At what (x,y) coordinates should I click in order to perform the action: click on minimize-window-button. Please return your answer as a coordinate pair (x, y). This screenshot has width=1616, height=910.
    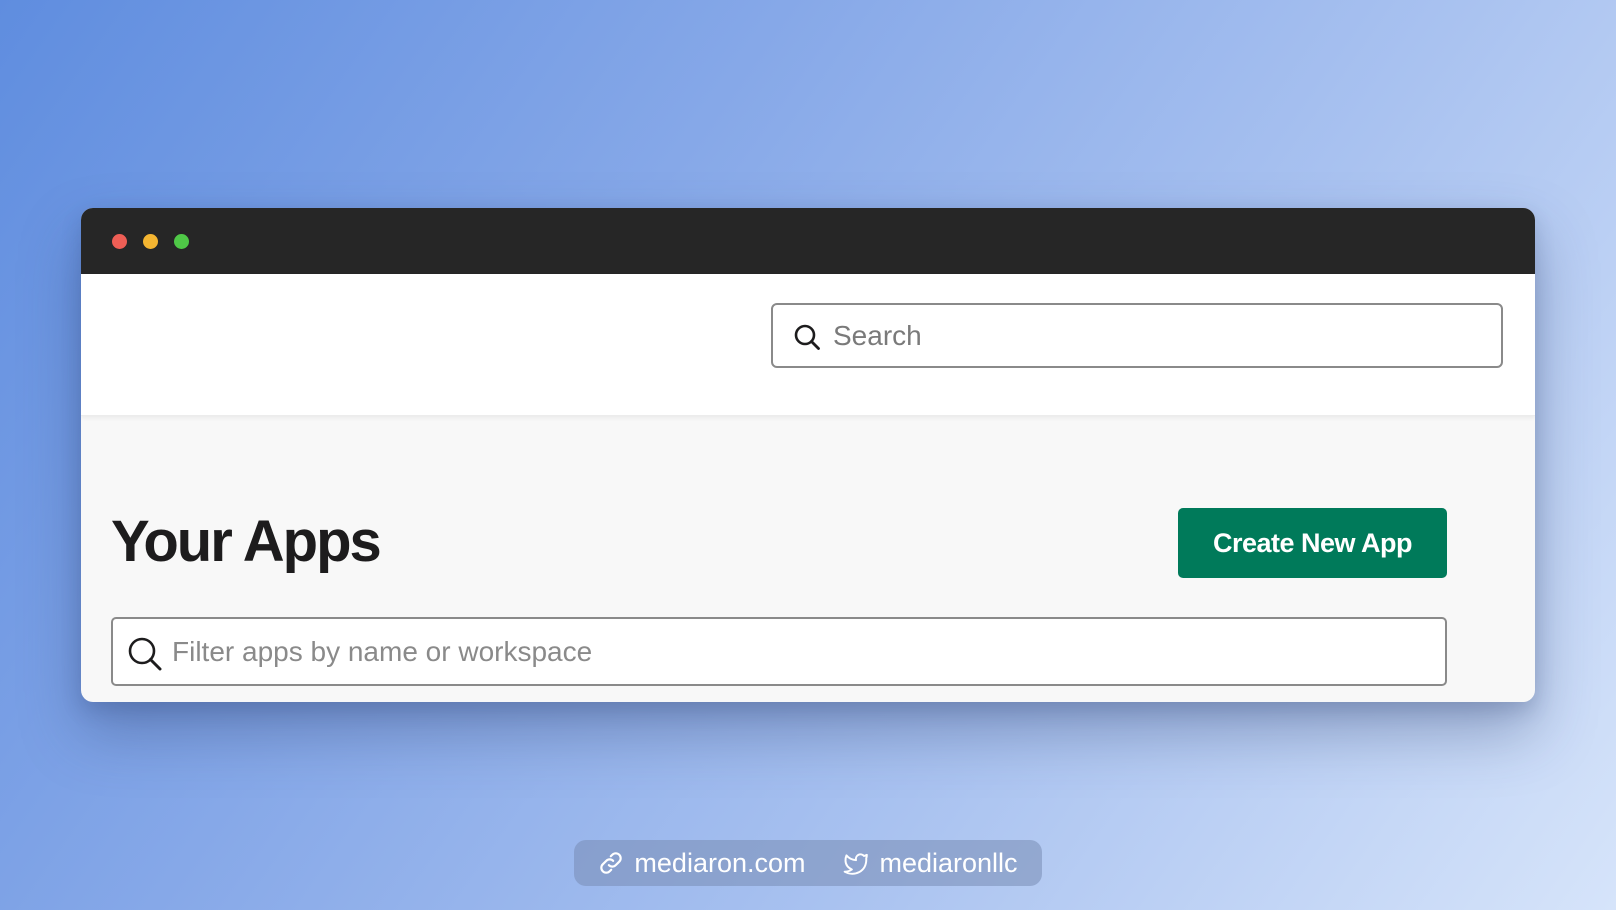
    Looking at the image, I should click on (150, 241).